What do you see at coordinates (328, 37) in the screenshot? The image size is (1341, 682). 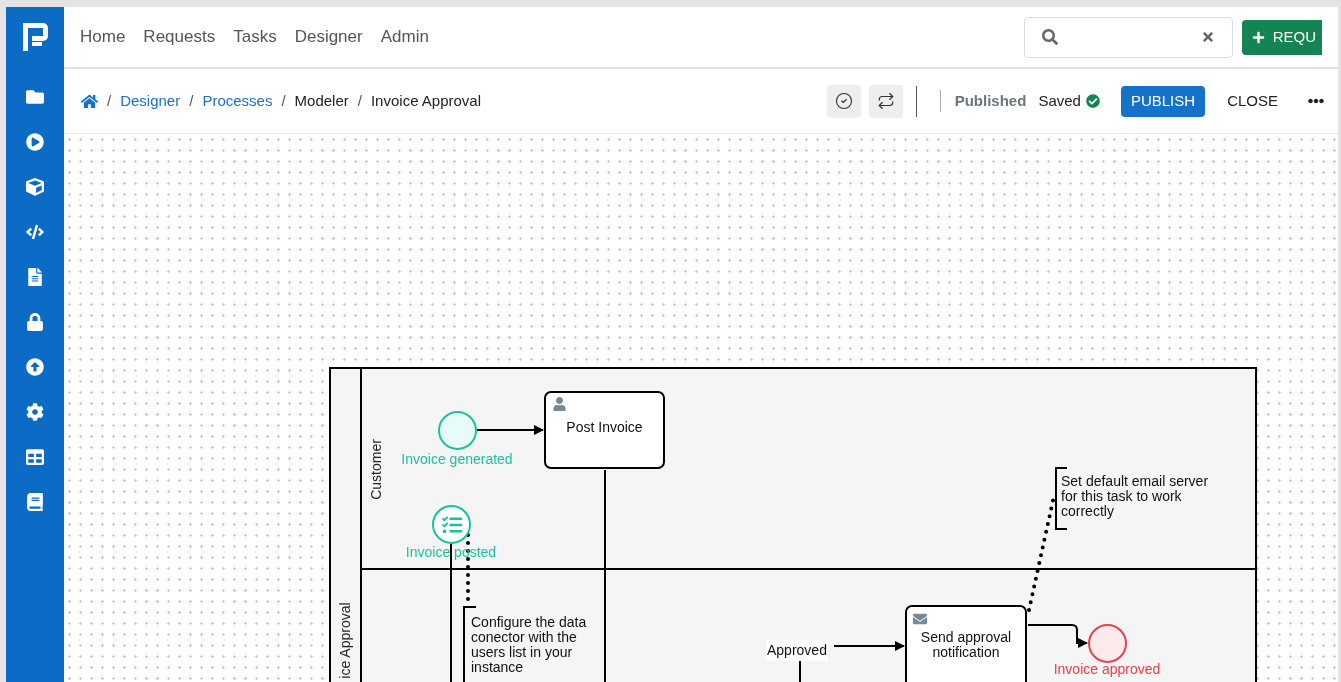 I see `nav-link: Designer` at bounding box center [328, 37].